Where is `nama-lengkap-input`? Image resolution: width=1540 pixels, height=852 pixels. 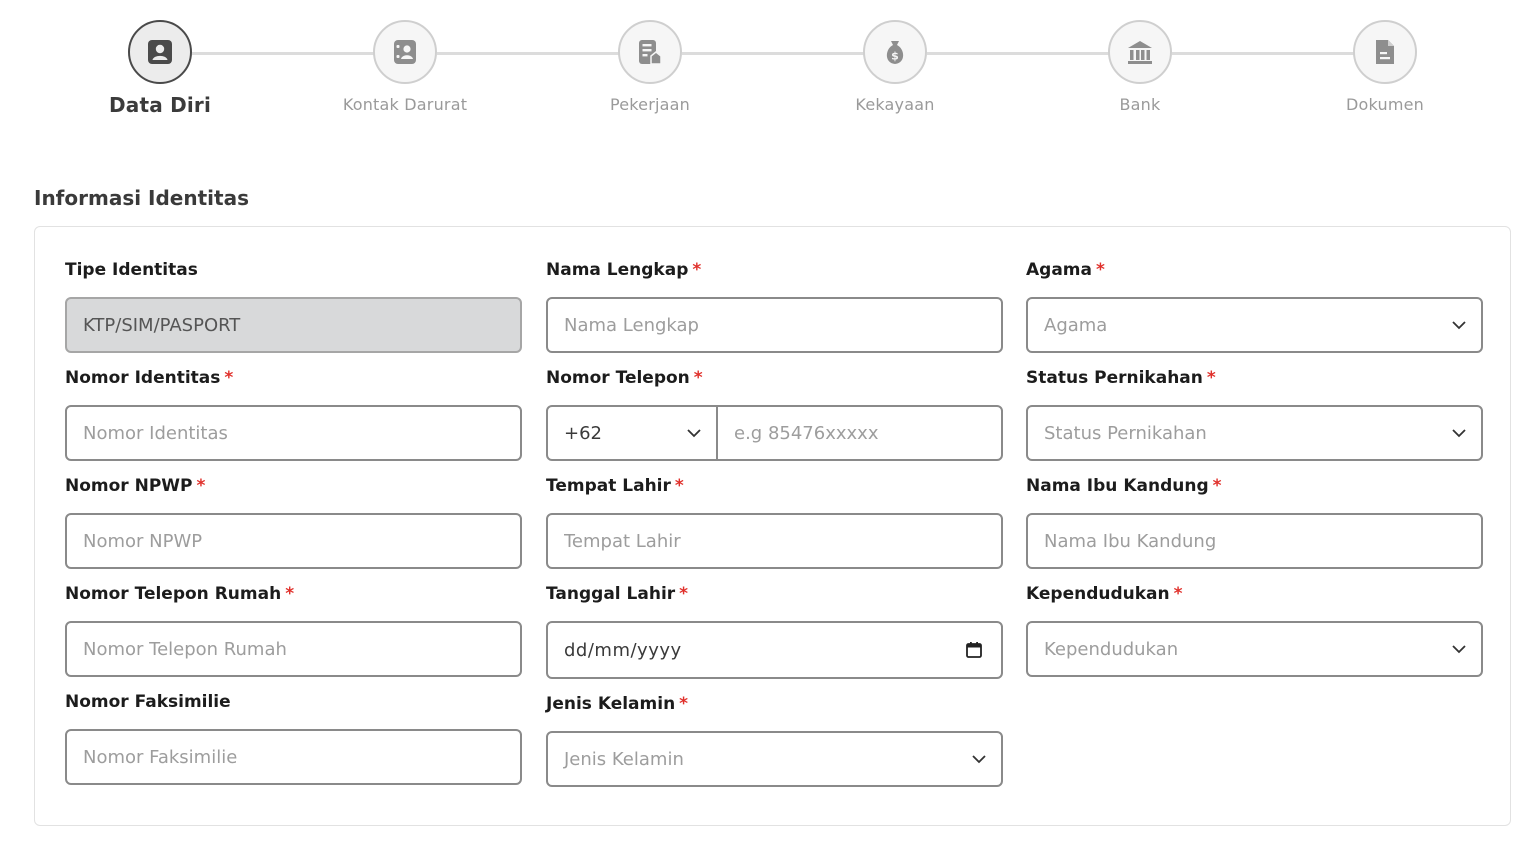
nama-lengkap-input is located at coordinates (774, 325).